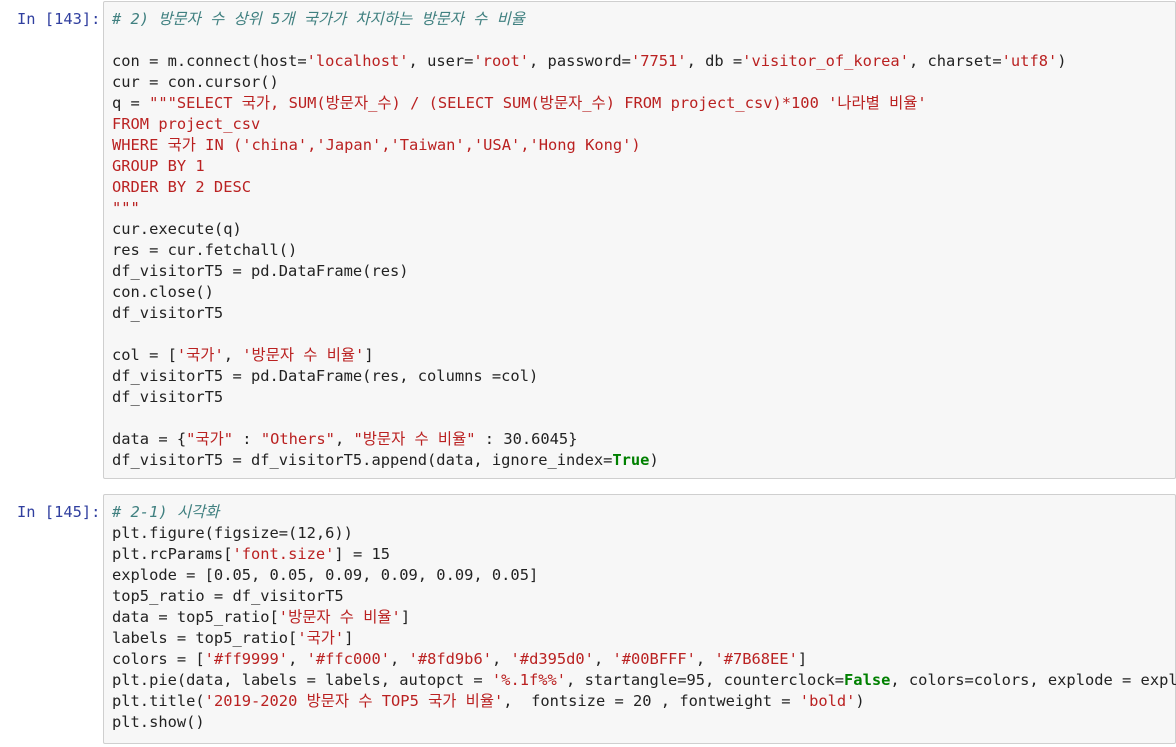 The width and height of the screenshot is (1176, 747). What do you see at coordinates (641, 638) in the screenshot?
I see `code-line: labels = top5_ratio['국가']` at bounding box center [641, 638].